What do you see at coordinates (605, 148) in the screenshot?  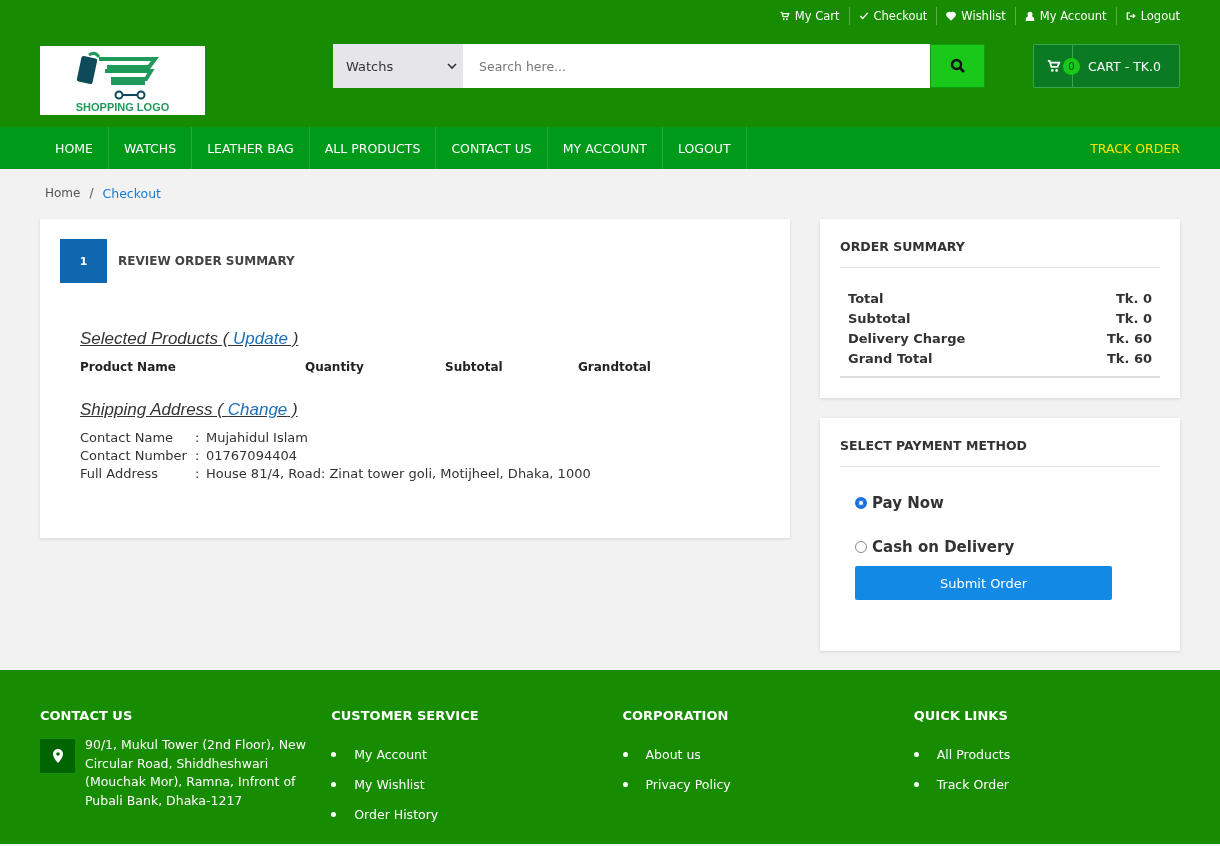 I see `nav-link: MY ACCOUNT` at bounding box center [605, 148].